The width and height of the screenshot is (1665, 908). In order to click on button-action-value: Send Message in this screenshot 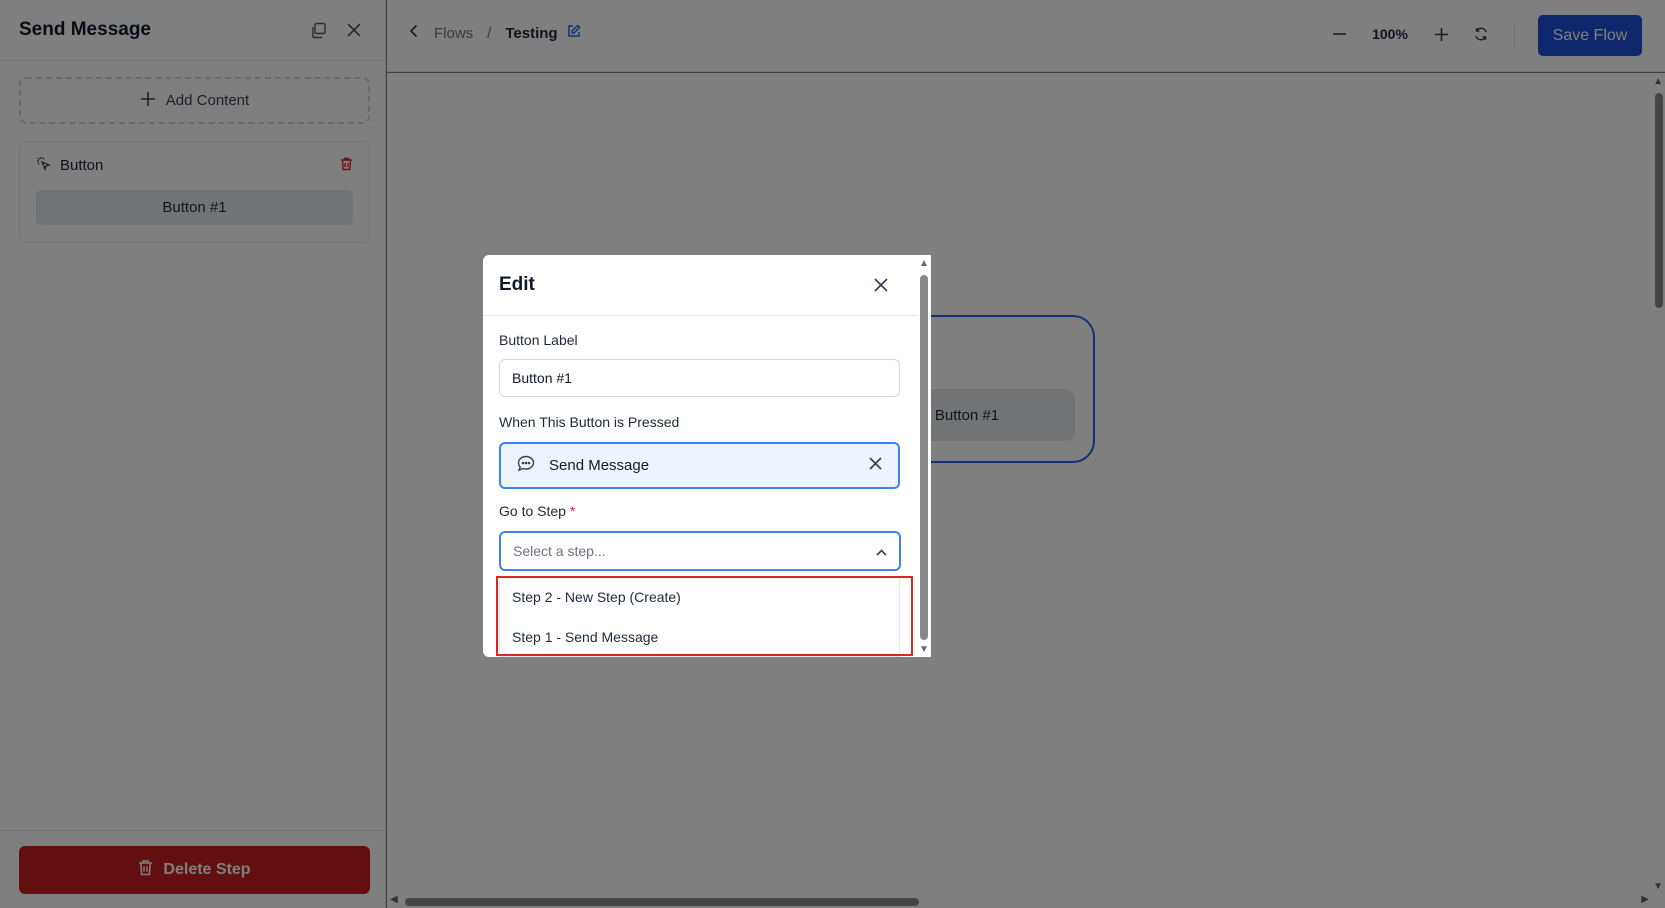, I will do `click(599, 465)`.